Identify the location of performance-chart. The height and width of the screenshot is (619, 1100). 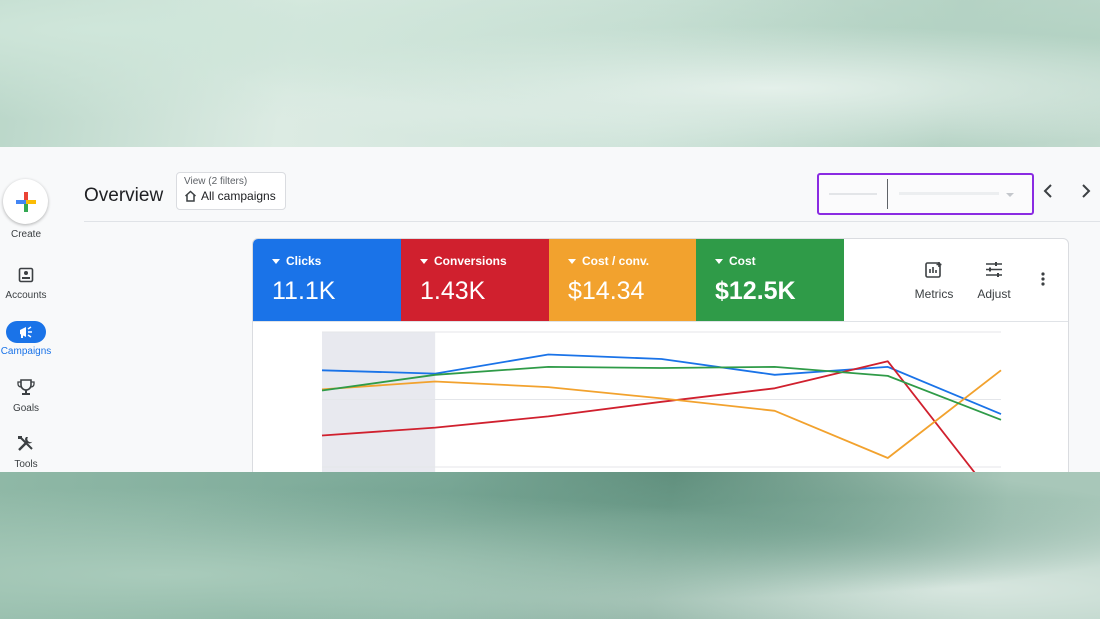
(661, 401).